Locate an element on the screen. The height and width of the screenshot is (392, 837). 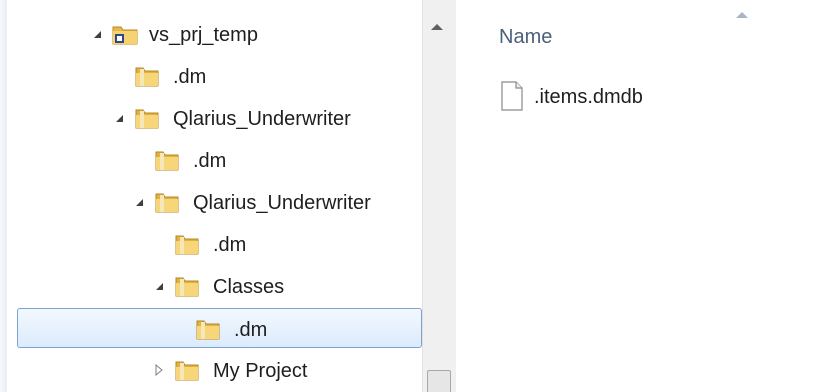
collapsed-triangle-icon is located at coordinates (159, 370).